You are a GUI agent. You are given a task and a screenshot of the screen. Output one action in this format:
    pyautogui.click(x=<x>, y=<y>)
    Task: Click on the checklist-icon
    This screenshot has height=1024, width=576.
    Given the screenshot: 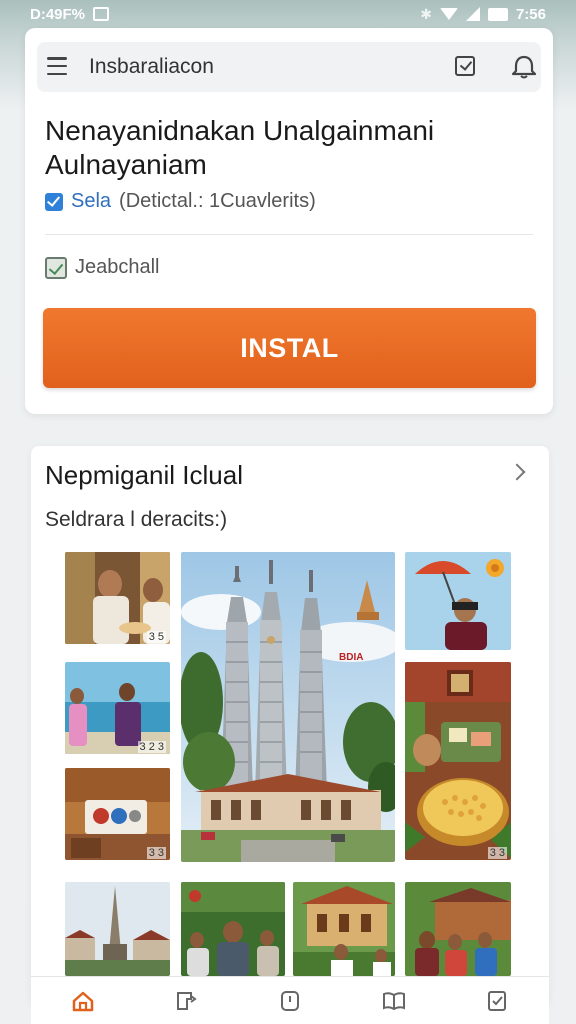 What is the action you would take?
    pyautogui.click(x=497, y=1000)
    